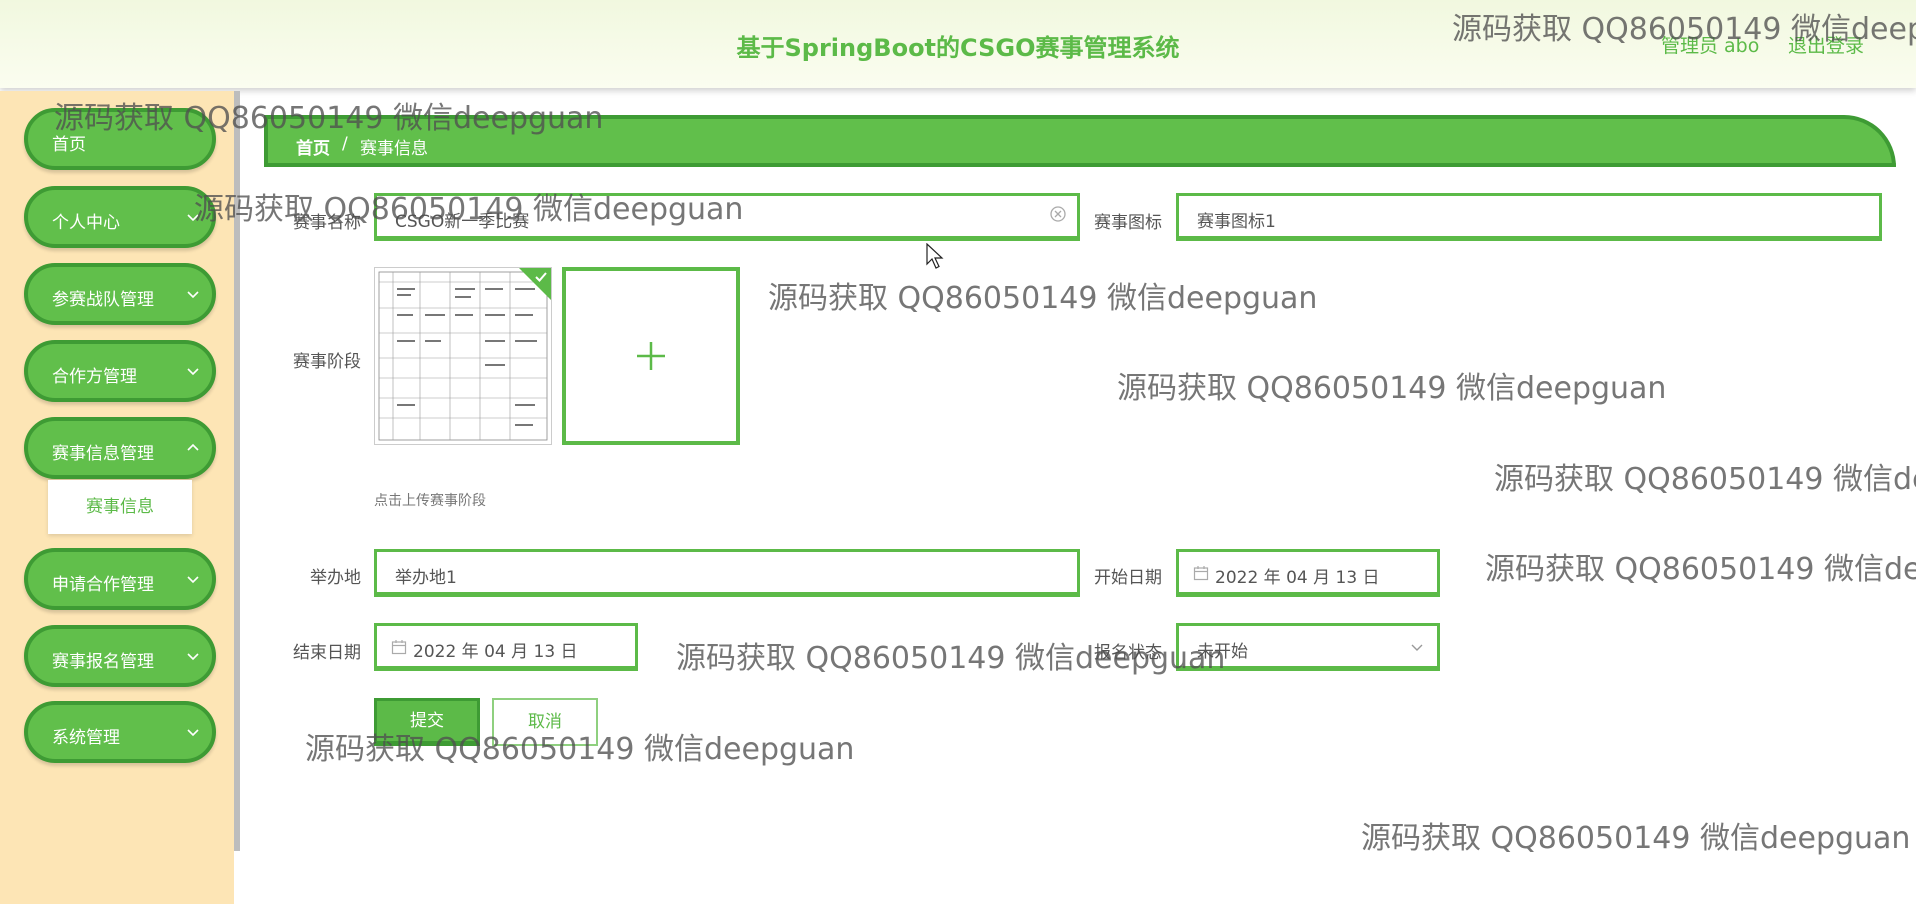 The image size is (1916, 904). What do you see at coordinates (394, 149) in the screenshot?
I see `breadcrumb-current: 赛事信息` at bounding box center [394, 149].